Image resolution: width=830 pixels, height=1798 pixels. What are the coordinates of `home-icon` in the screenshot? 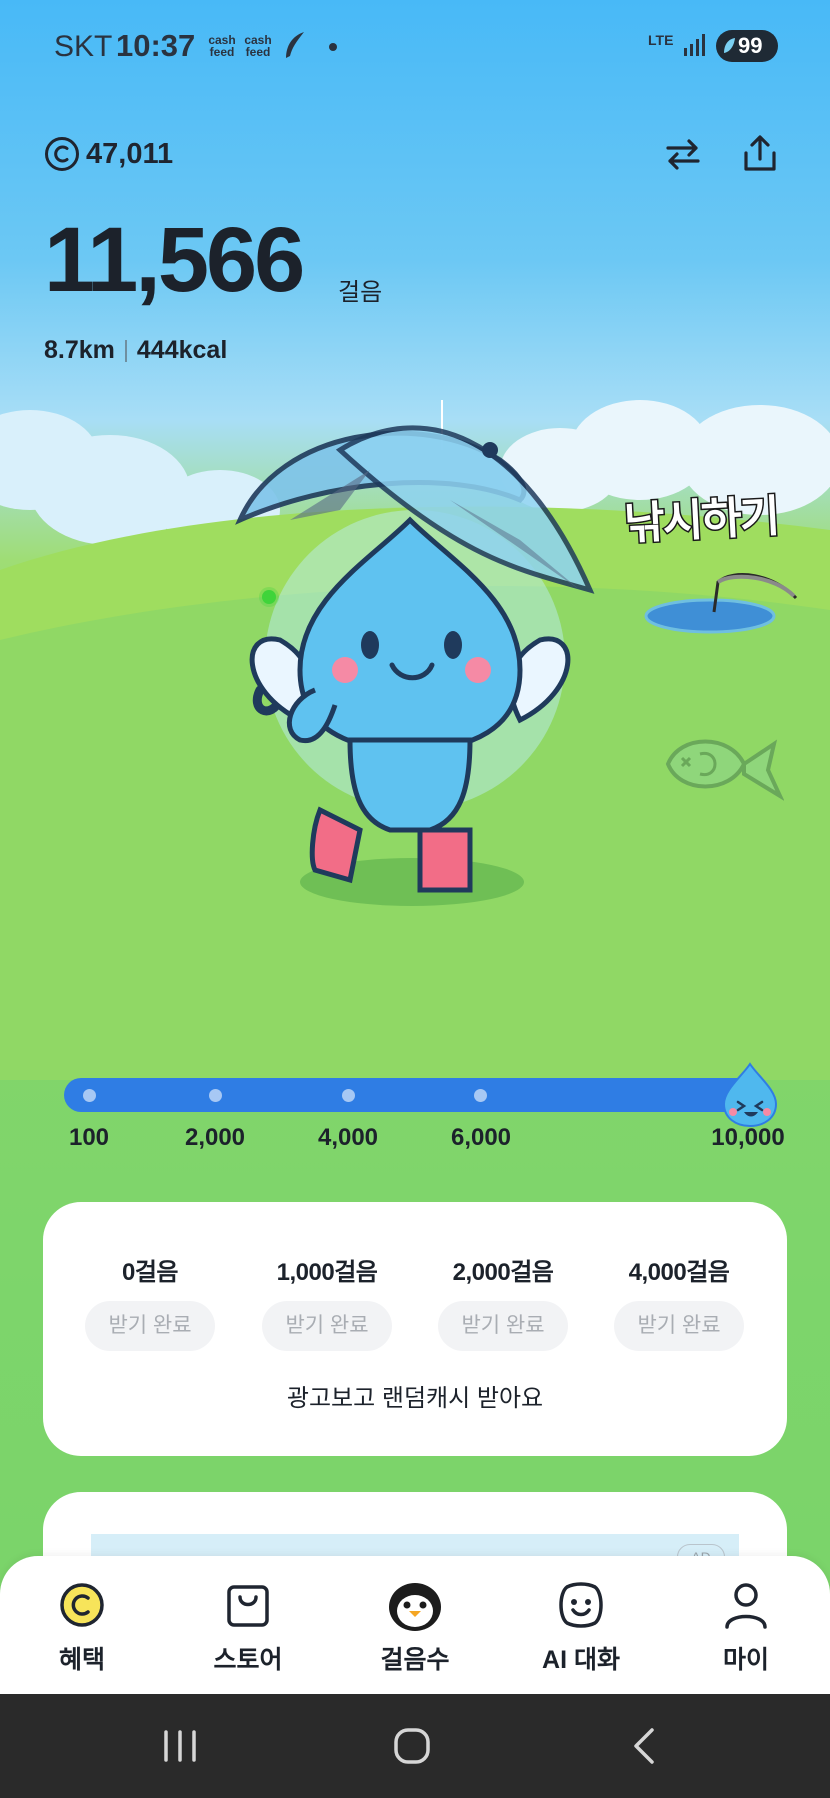 It's located at (412, 1746).